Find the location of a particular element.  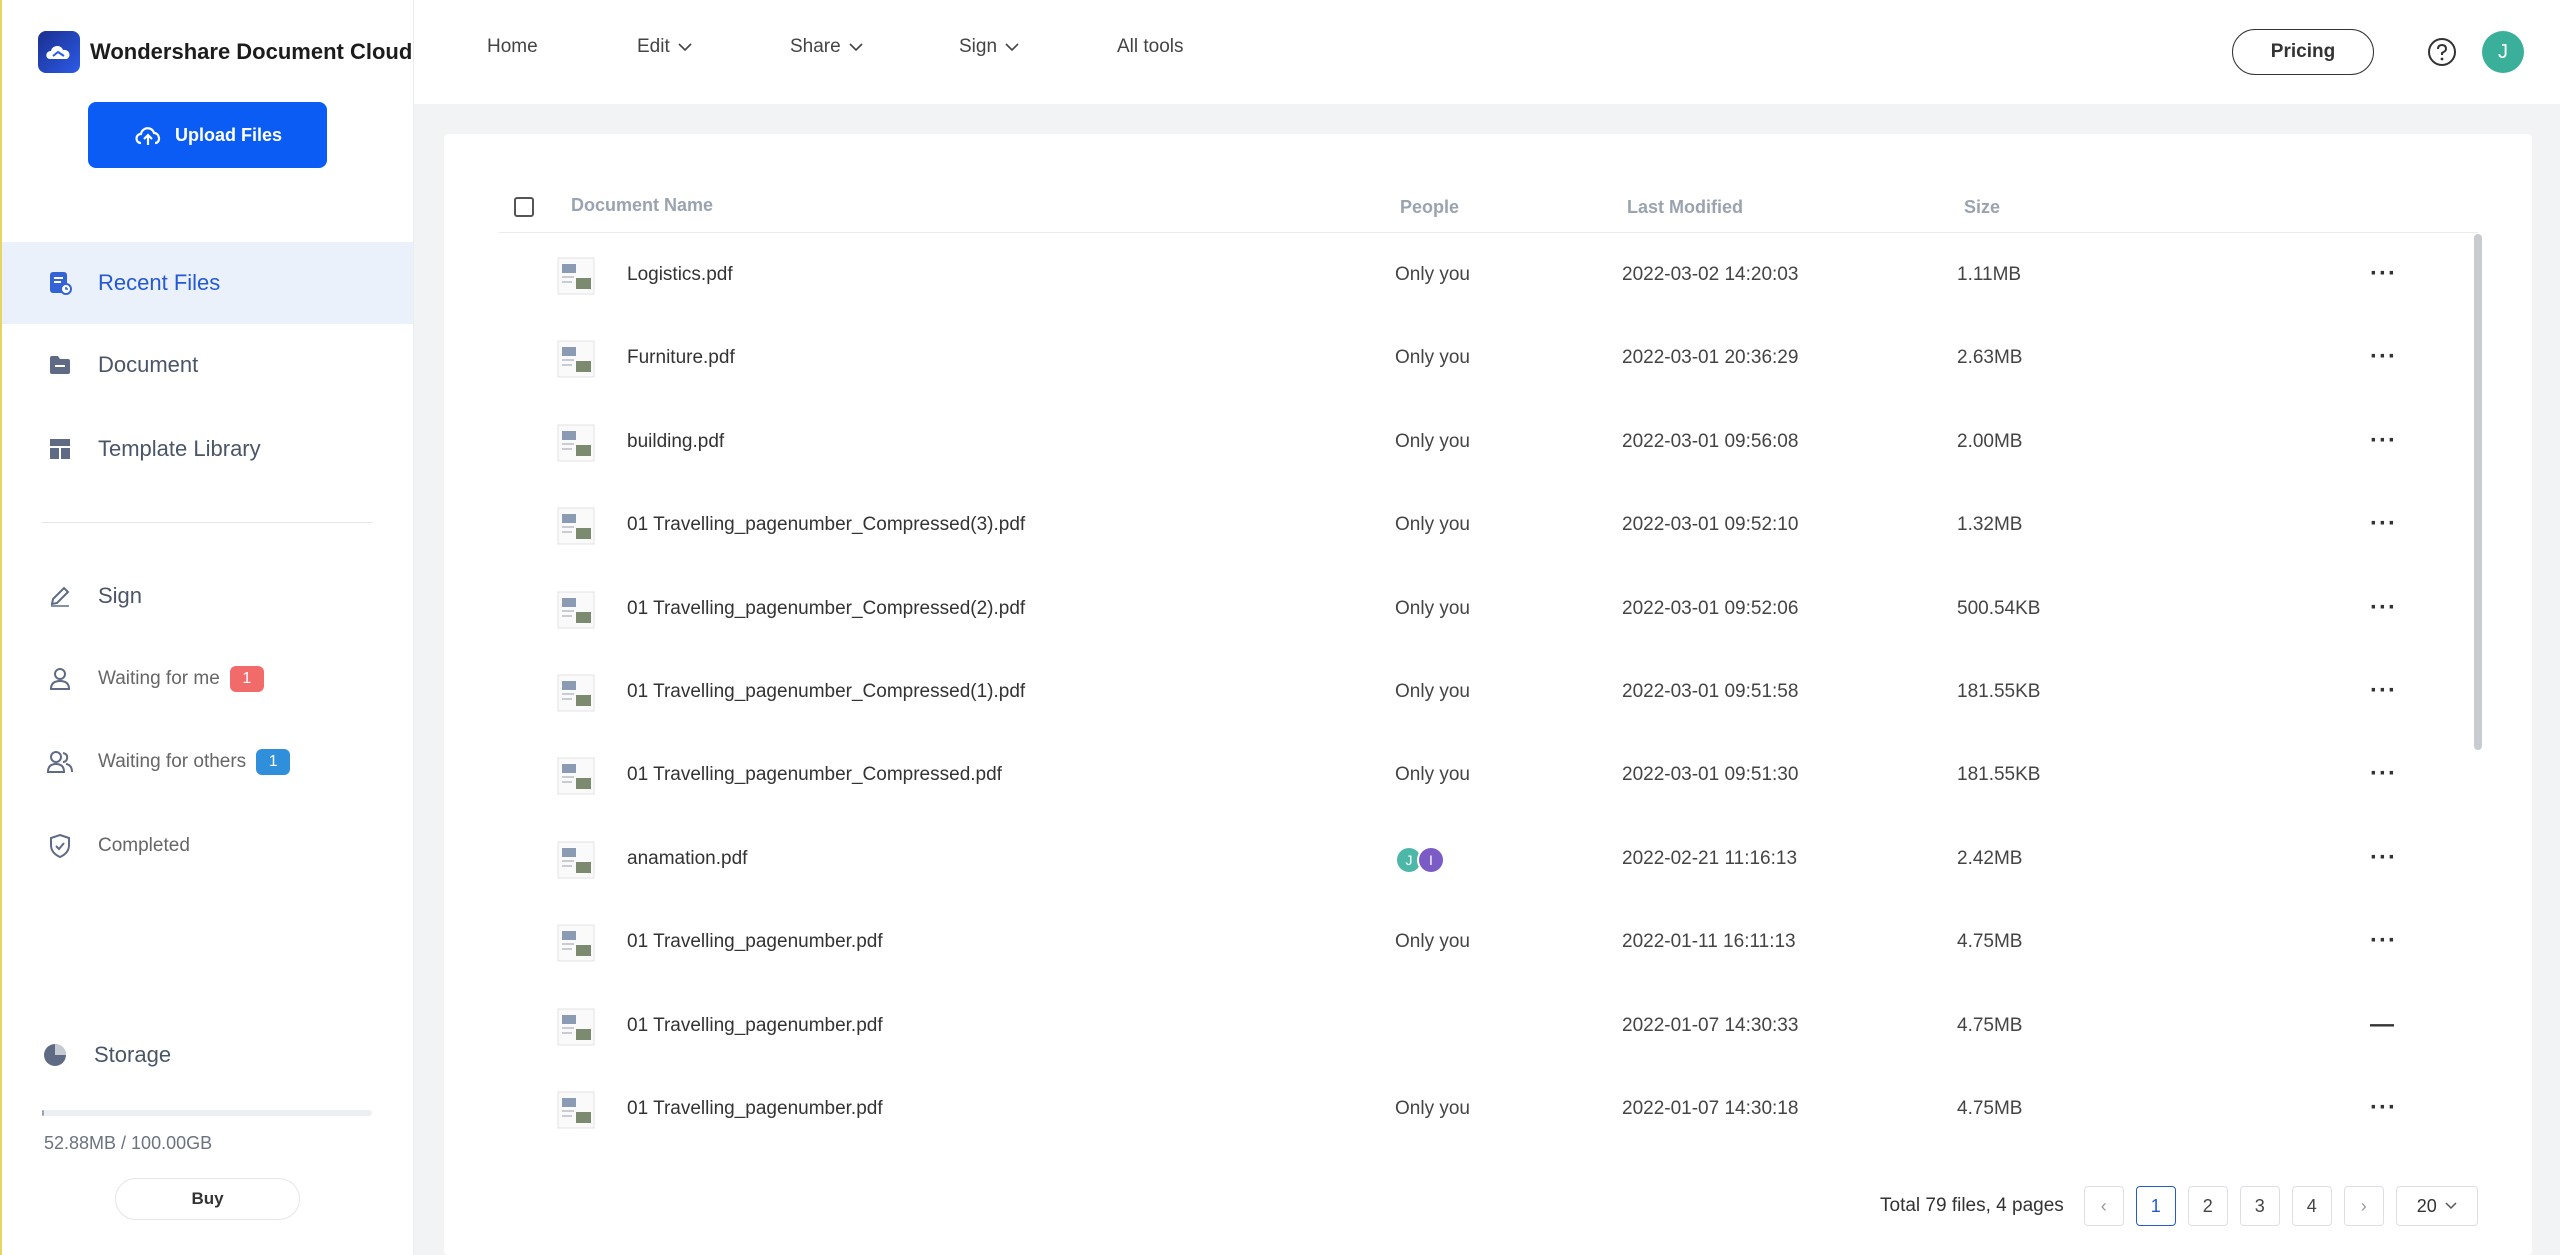

user-avatar: J is located at coordinates (2503, 52).